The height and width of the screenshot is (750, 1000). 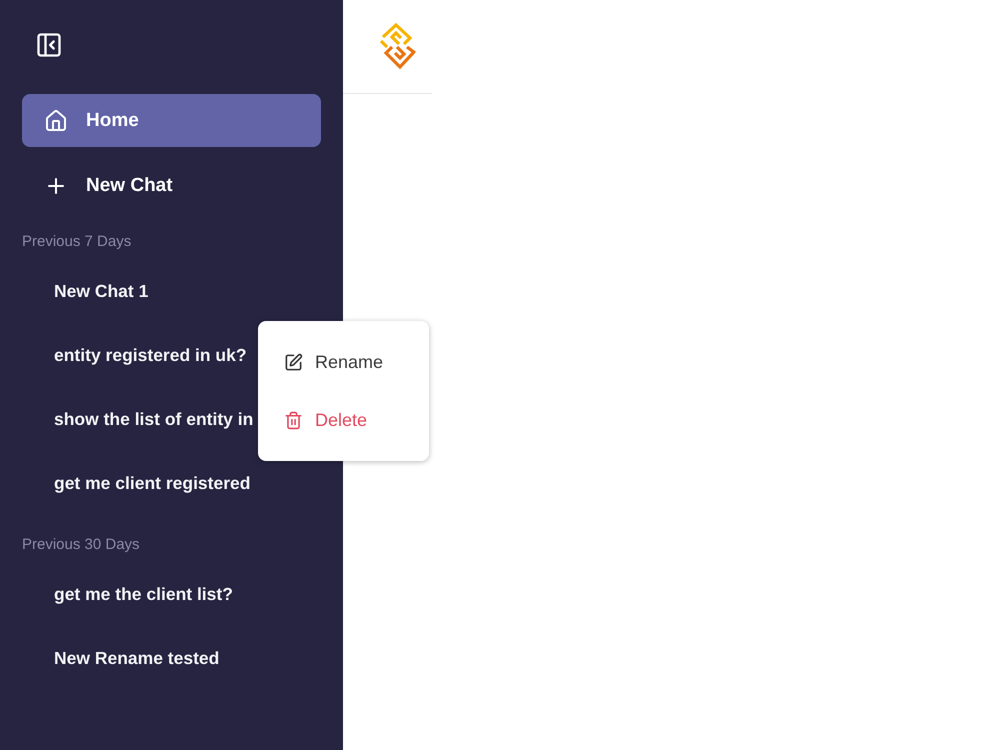 What do you see at coordinates (56, 120) in the screenshot?
I see `home-icon` at bounding box center [56, 120].